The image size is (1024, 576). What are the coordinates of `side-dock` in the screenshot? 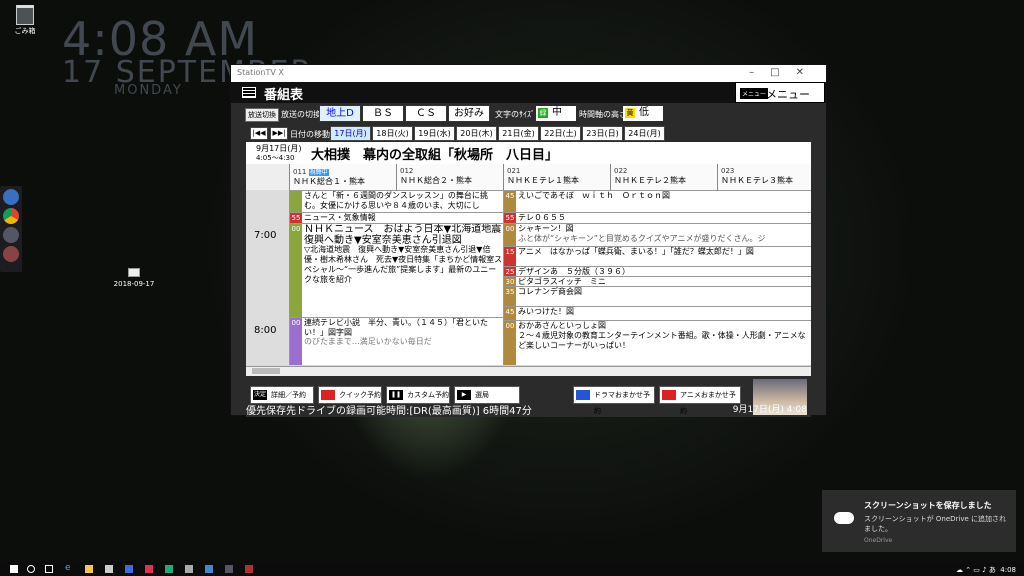 It's located at (11, 229).